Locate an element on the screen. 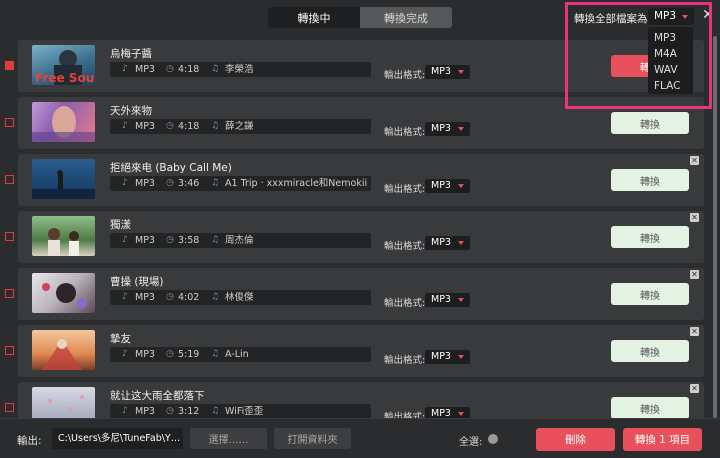  output-path-label: 輸出: is located at coordinates (29, 441).